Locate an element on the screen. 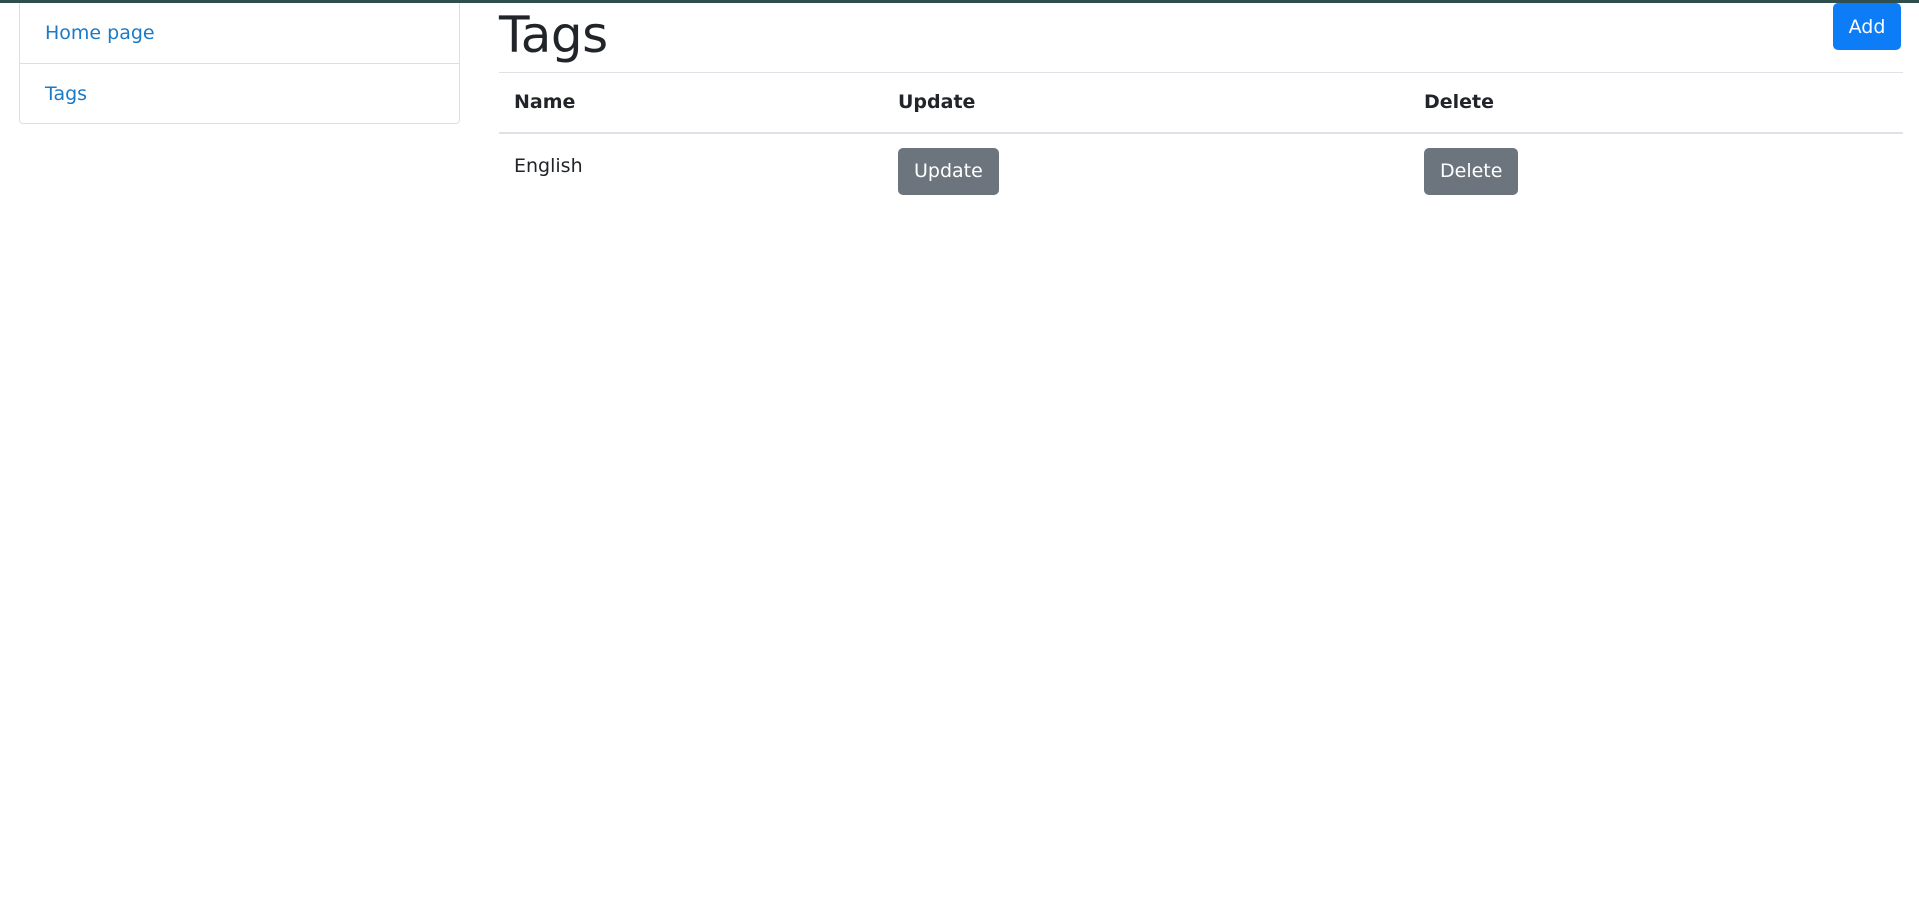  table-row: English Update Delete is located at coordinates (1201, 170).